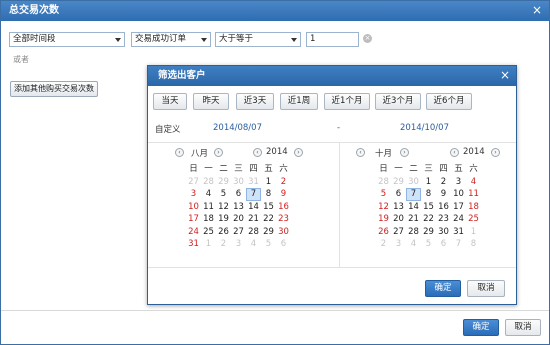 This screenshot has height=345, width=550. Describe the element at coordinates (268, 169) in the screenshot. I see `weekday-label: 五` at that location.